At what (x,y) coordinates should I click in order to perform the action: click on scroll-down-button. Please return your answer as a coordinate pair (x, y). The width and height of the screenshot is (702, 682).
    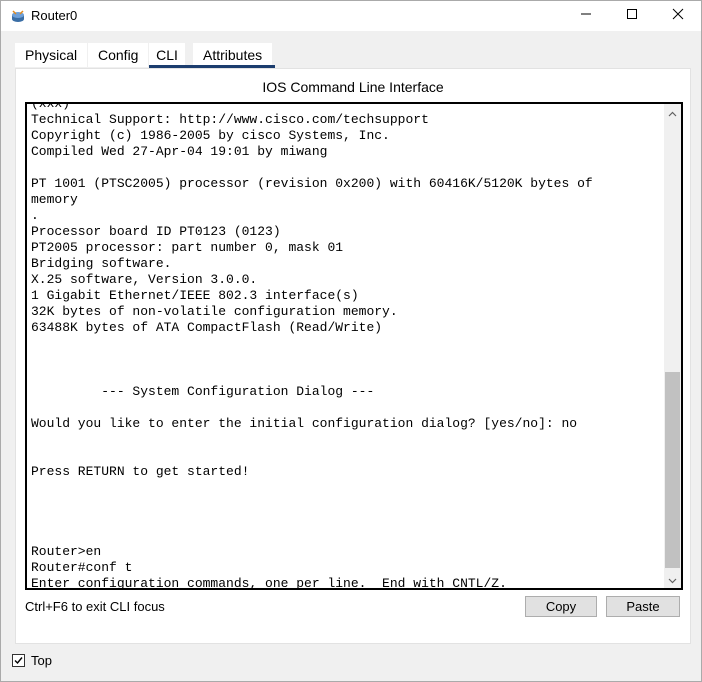
    Looking at the image, I should click on (672, 579).